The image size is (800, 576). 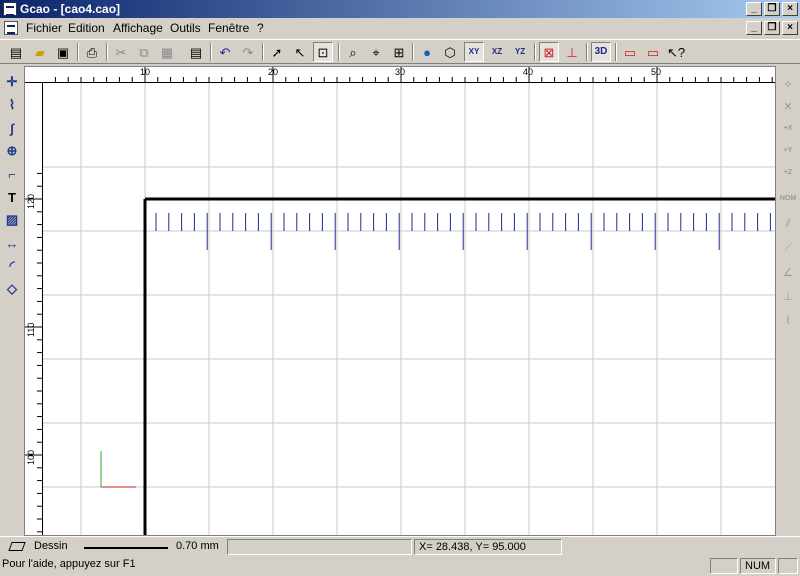 I want to click on menu-edition: Edition, so click(x=86, y=28).